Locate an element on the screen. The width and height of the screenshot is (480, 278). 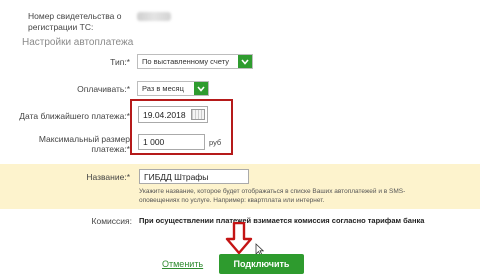
pay-label: Оплачивать:* is located at coordinates (103, 89).